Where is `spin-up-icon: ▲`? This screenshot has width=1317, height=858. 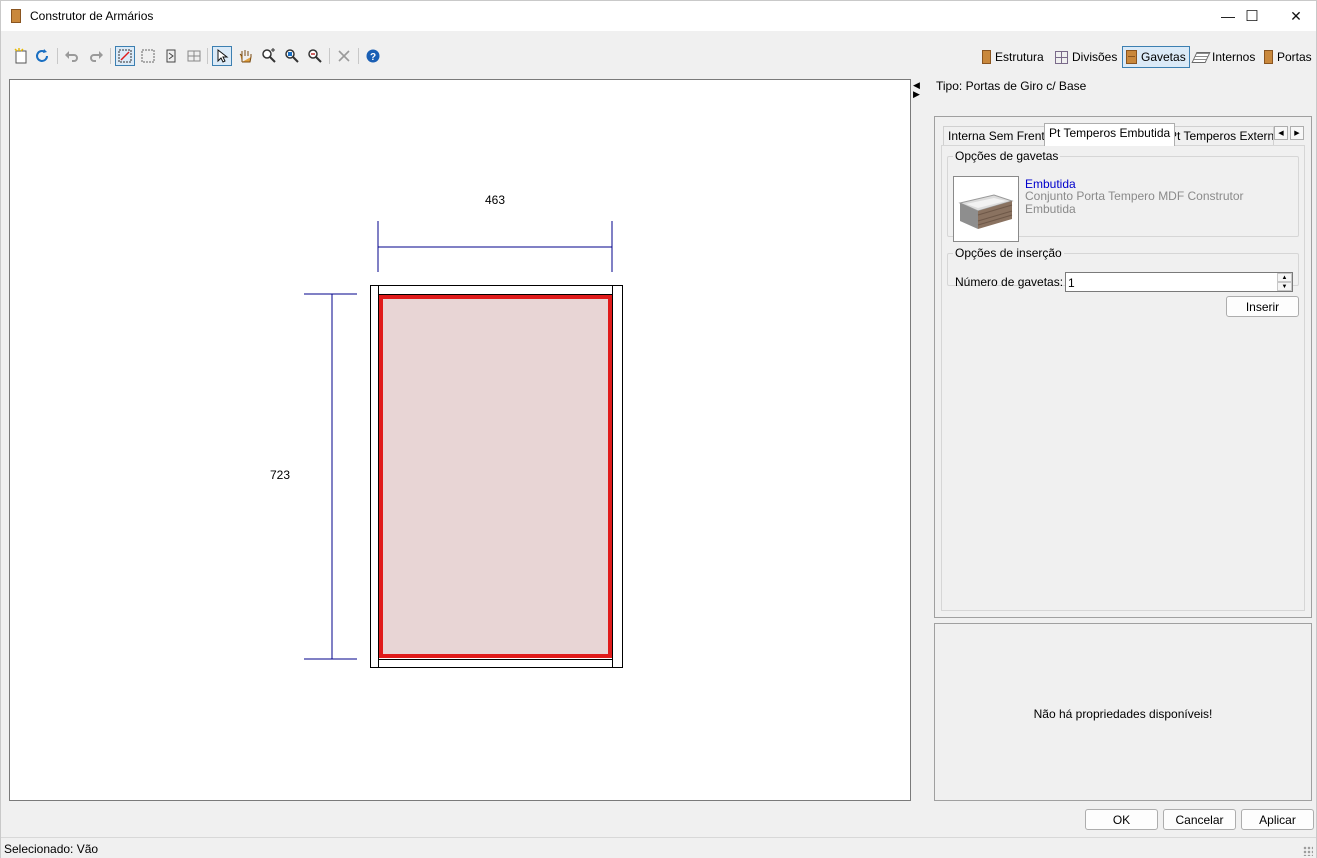
spin-up-icon: ▲ is located at coordinates (1284, 277).